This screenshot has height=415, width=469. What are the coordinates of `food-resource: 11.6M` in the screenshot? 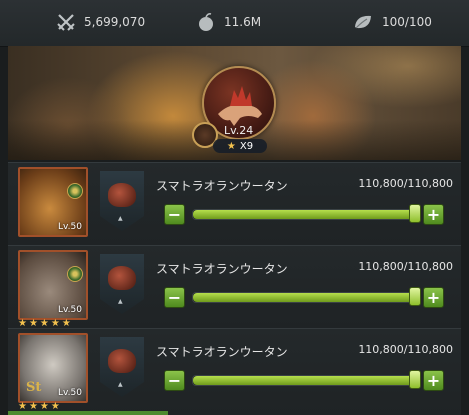 It's located at (228, 22).